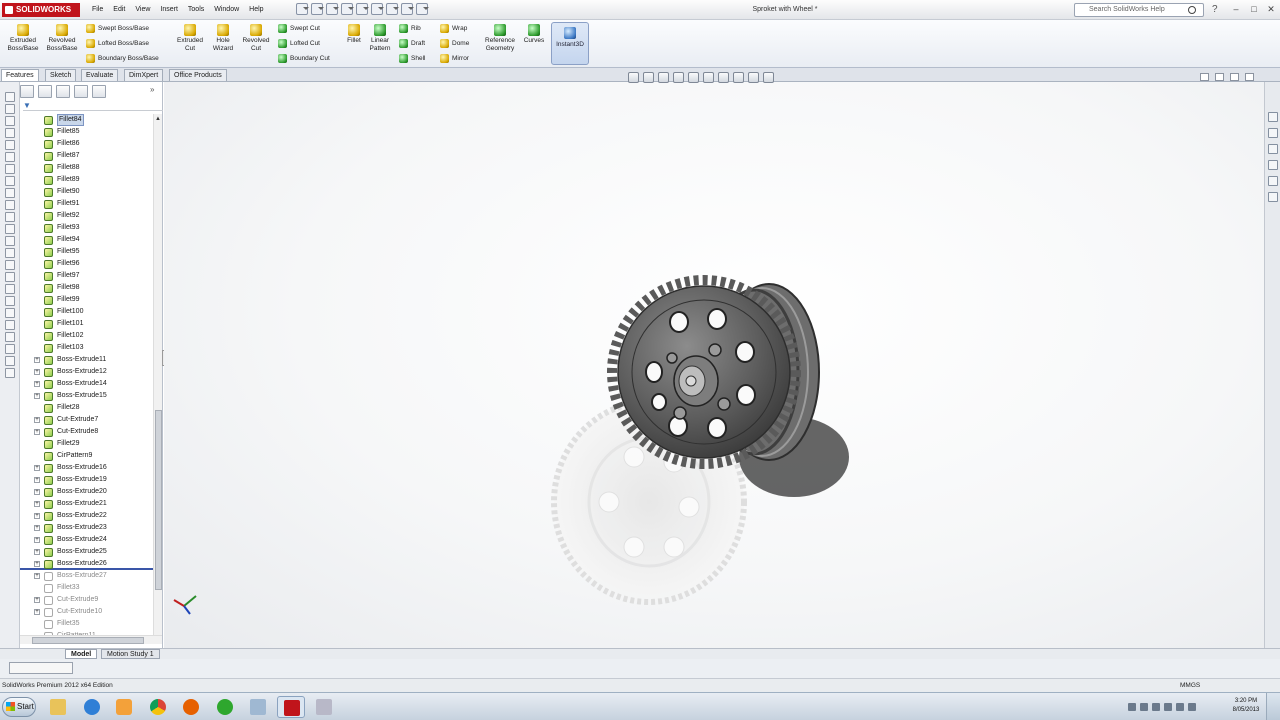 The width and height of the screenshot is (1280, 720). Describe the element at coordinates (86, 144) in the screenshot. I see `tree-item: Fillet86` at that location.